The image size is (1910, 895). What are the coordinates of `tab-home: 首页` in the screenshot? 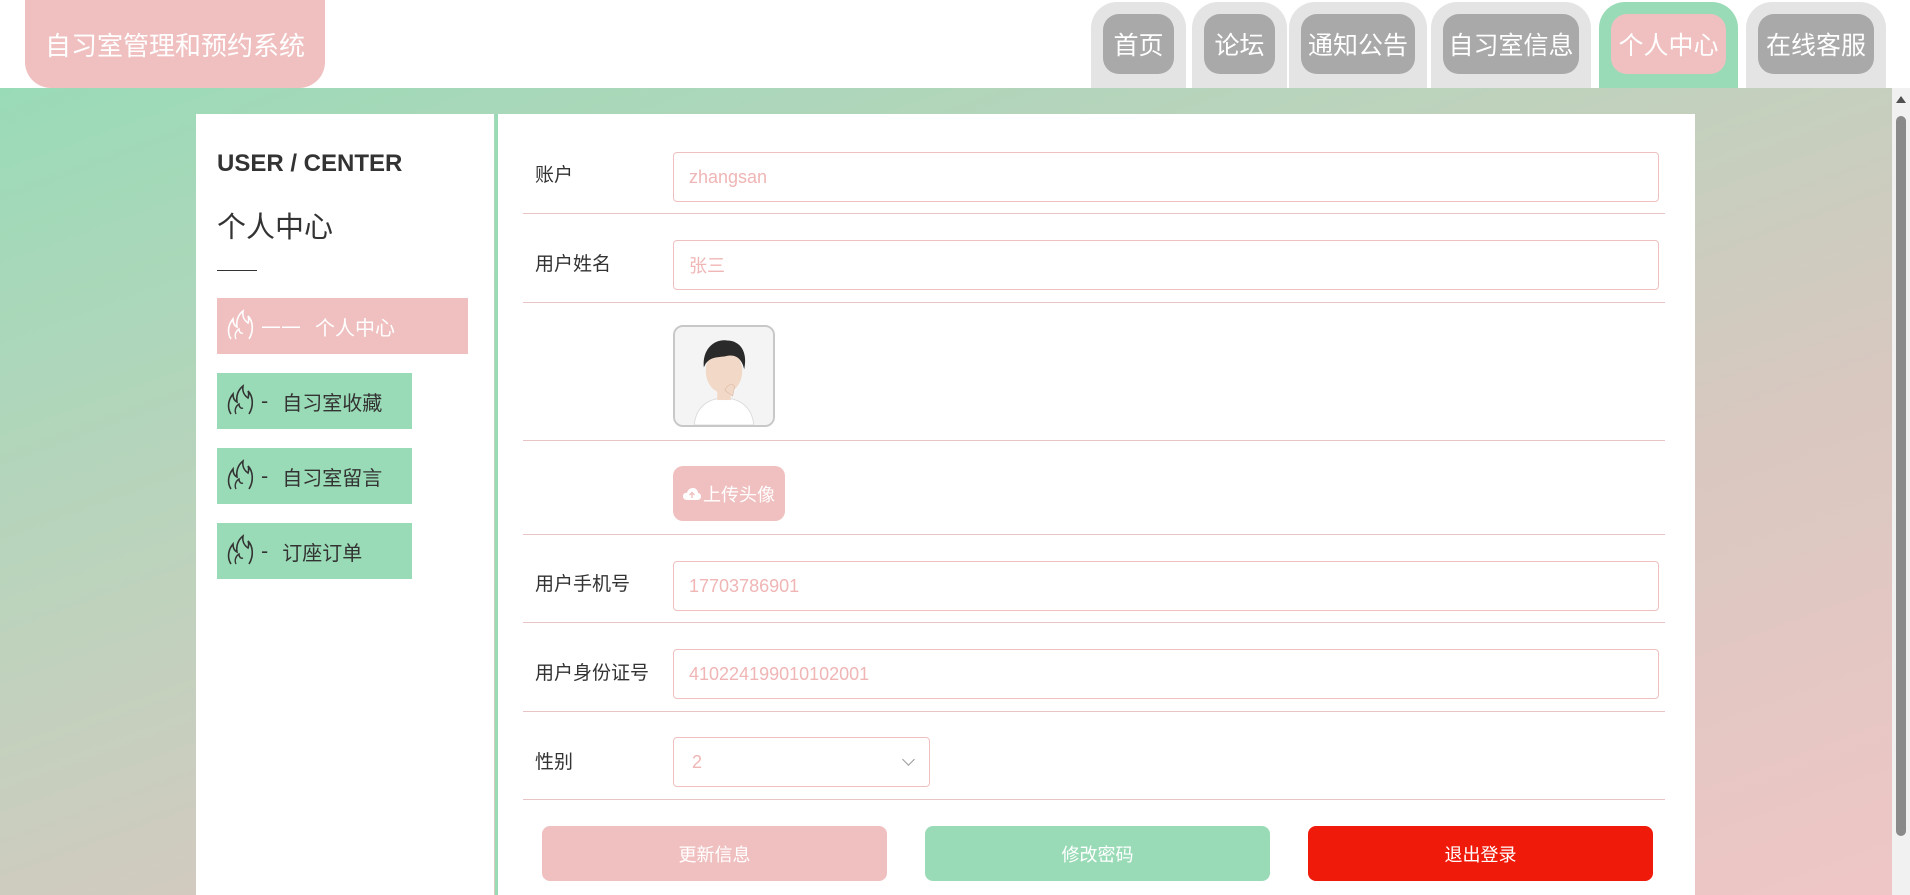 It's located at (1138, 45).